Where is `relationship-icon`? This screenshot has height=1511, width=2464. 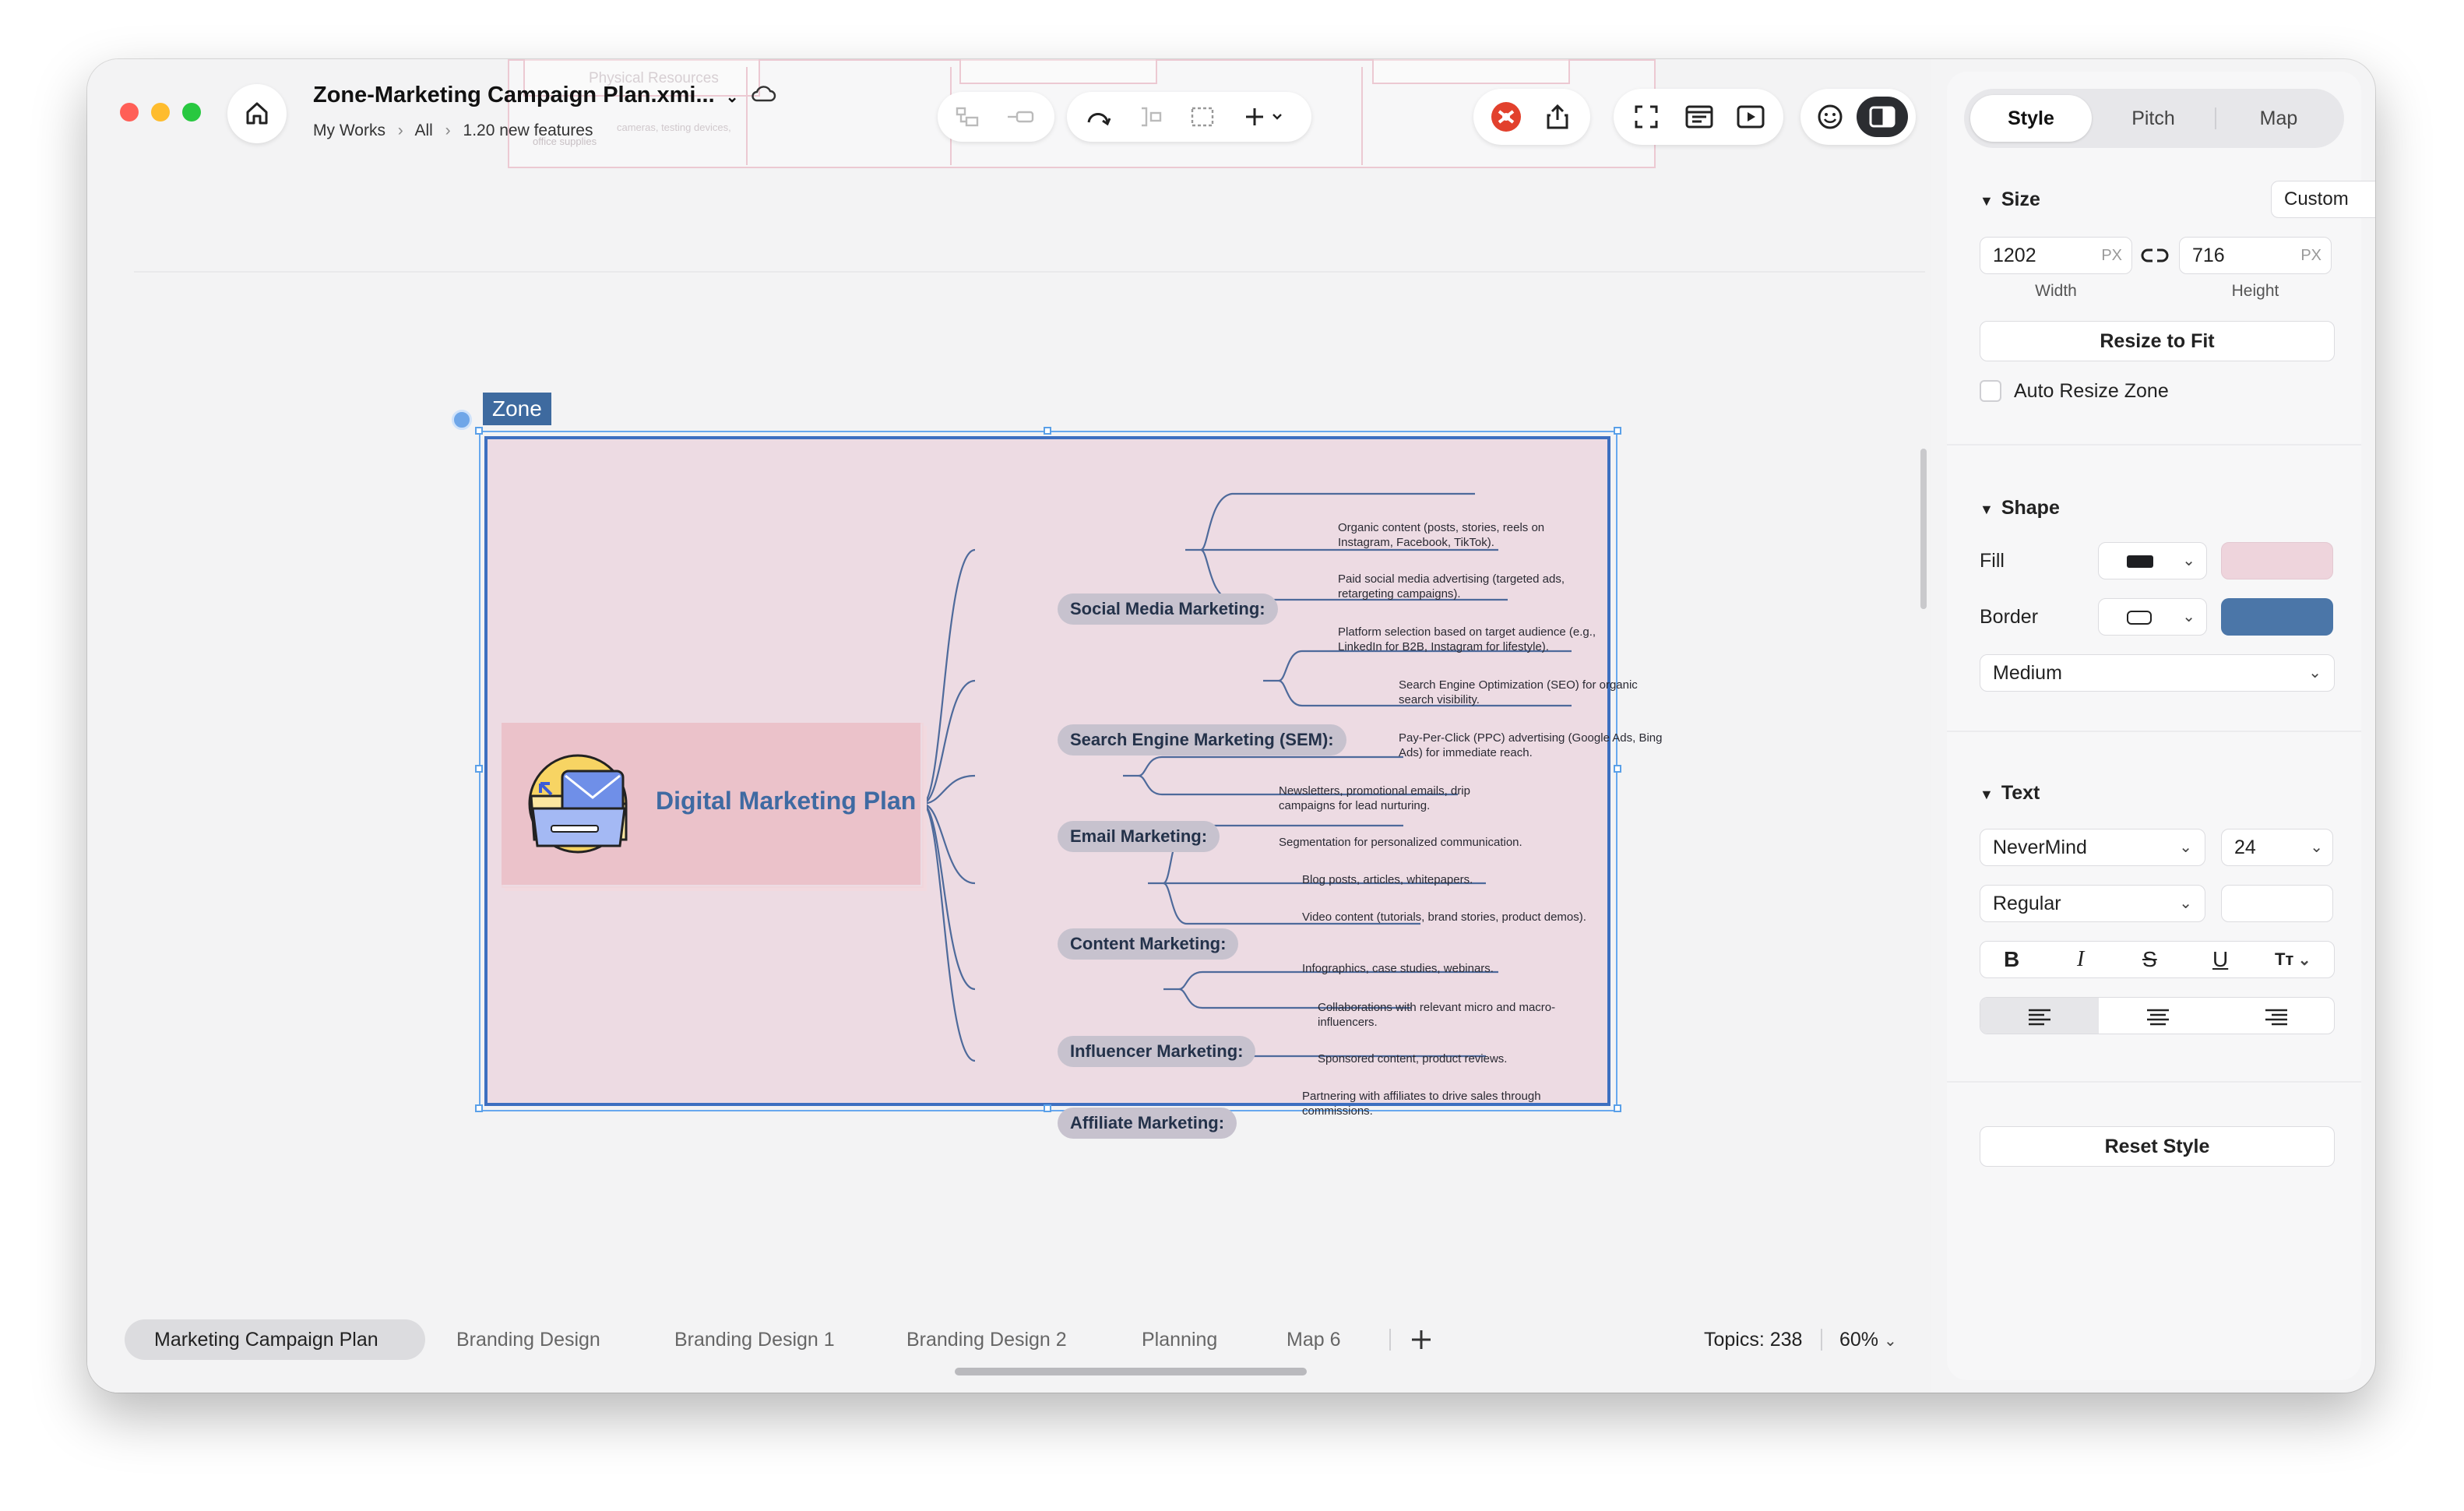 relationship-icon is located at coordinates (1098, 117).